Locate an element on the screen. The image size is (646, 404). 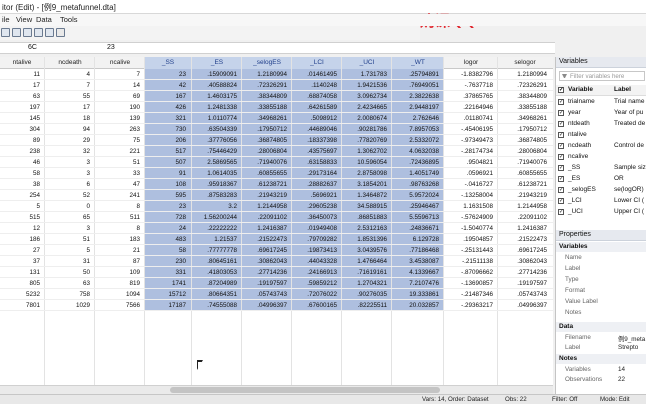
table-cell: .33855188 is located at coordinates (523, 107).